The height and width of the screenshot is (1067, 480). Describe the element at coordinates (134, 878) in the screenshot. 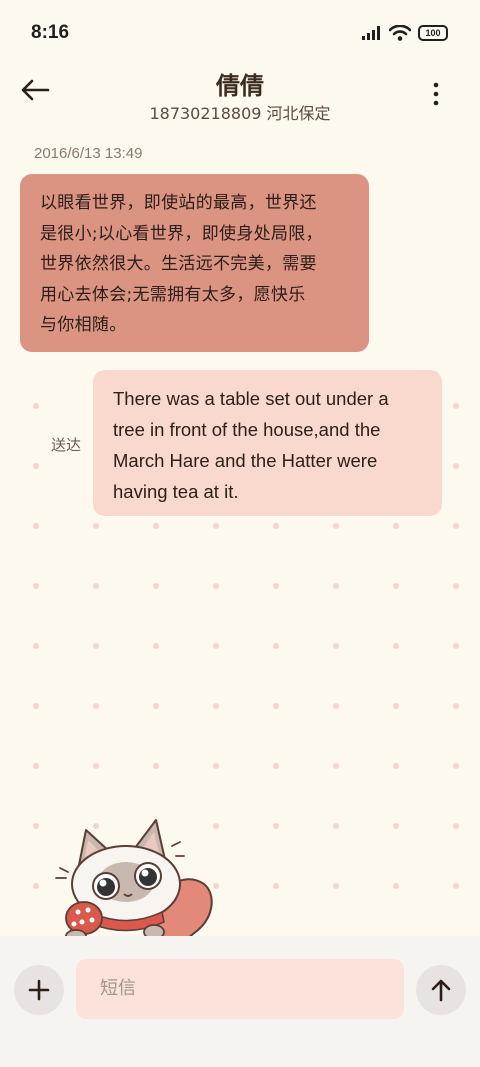

I see `cat-sticker-illustration` at that location.